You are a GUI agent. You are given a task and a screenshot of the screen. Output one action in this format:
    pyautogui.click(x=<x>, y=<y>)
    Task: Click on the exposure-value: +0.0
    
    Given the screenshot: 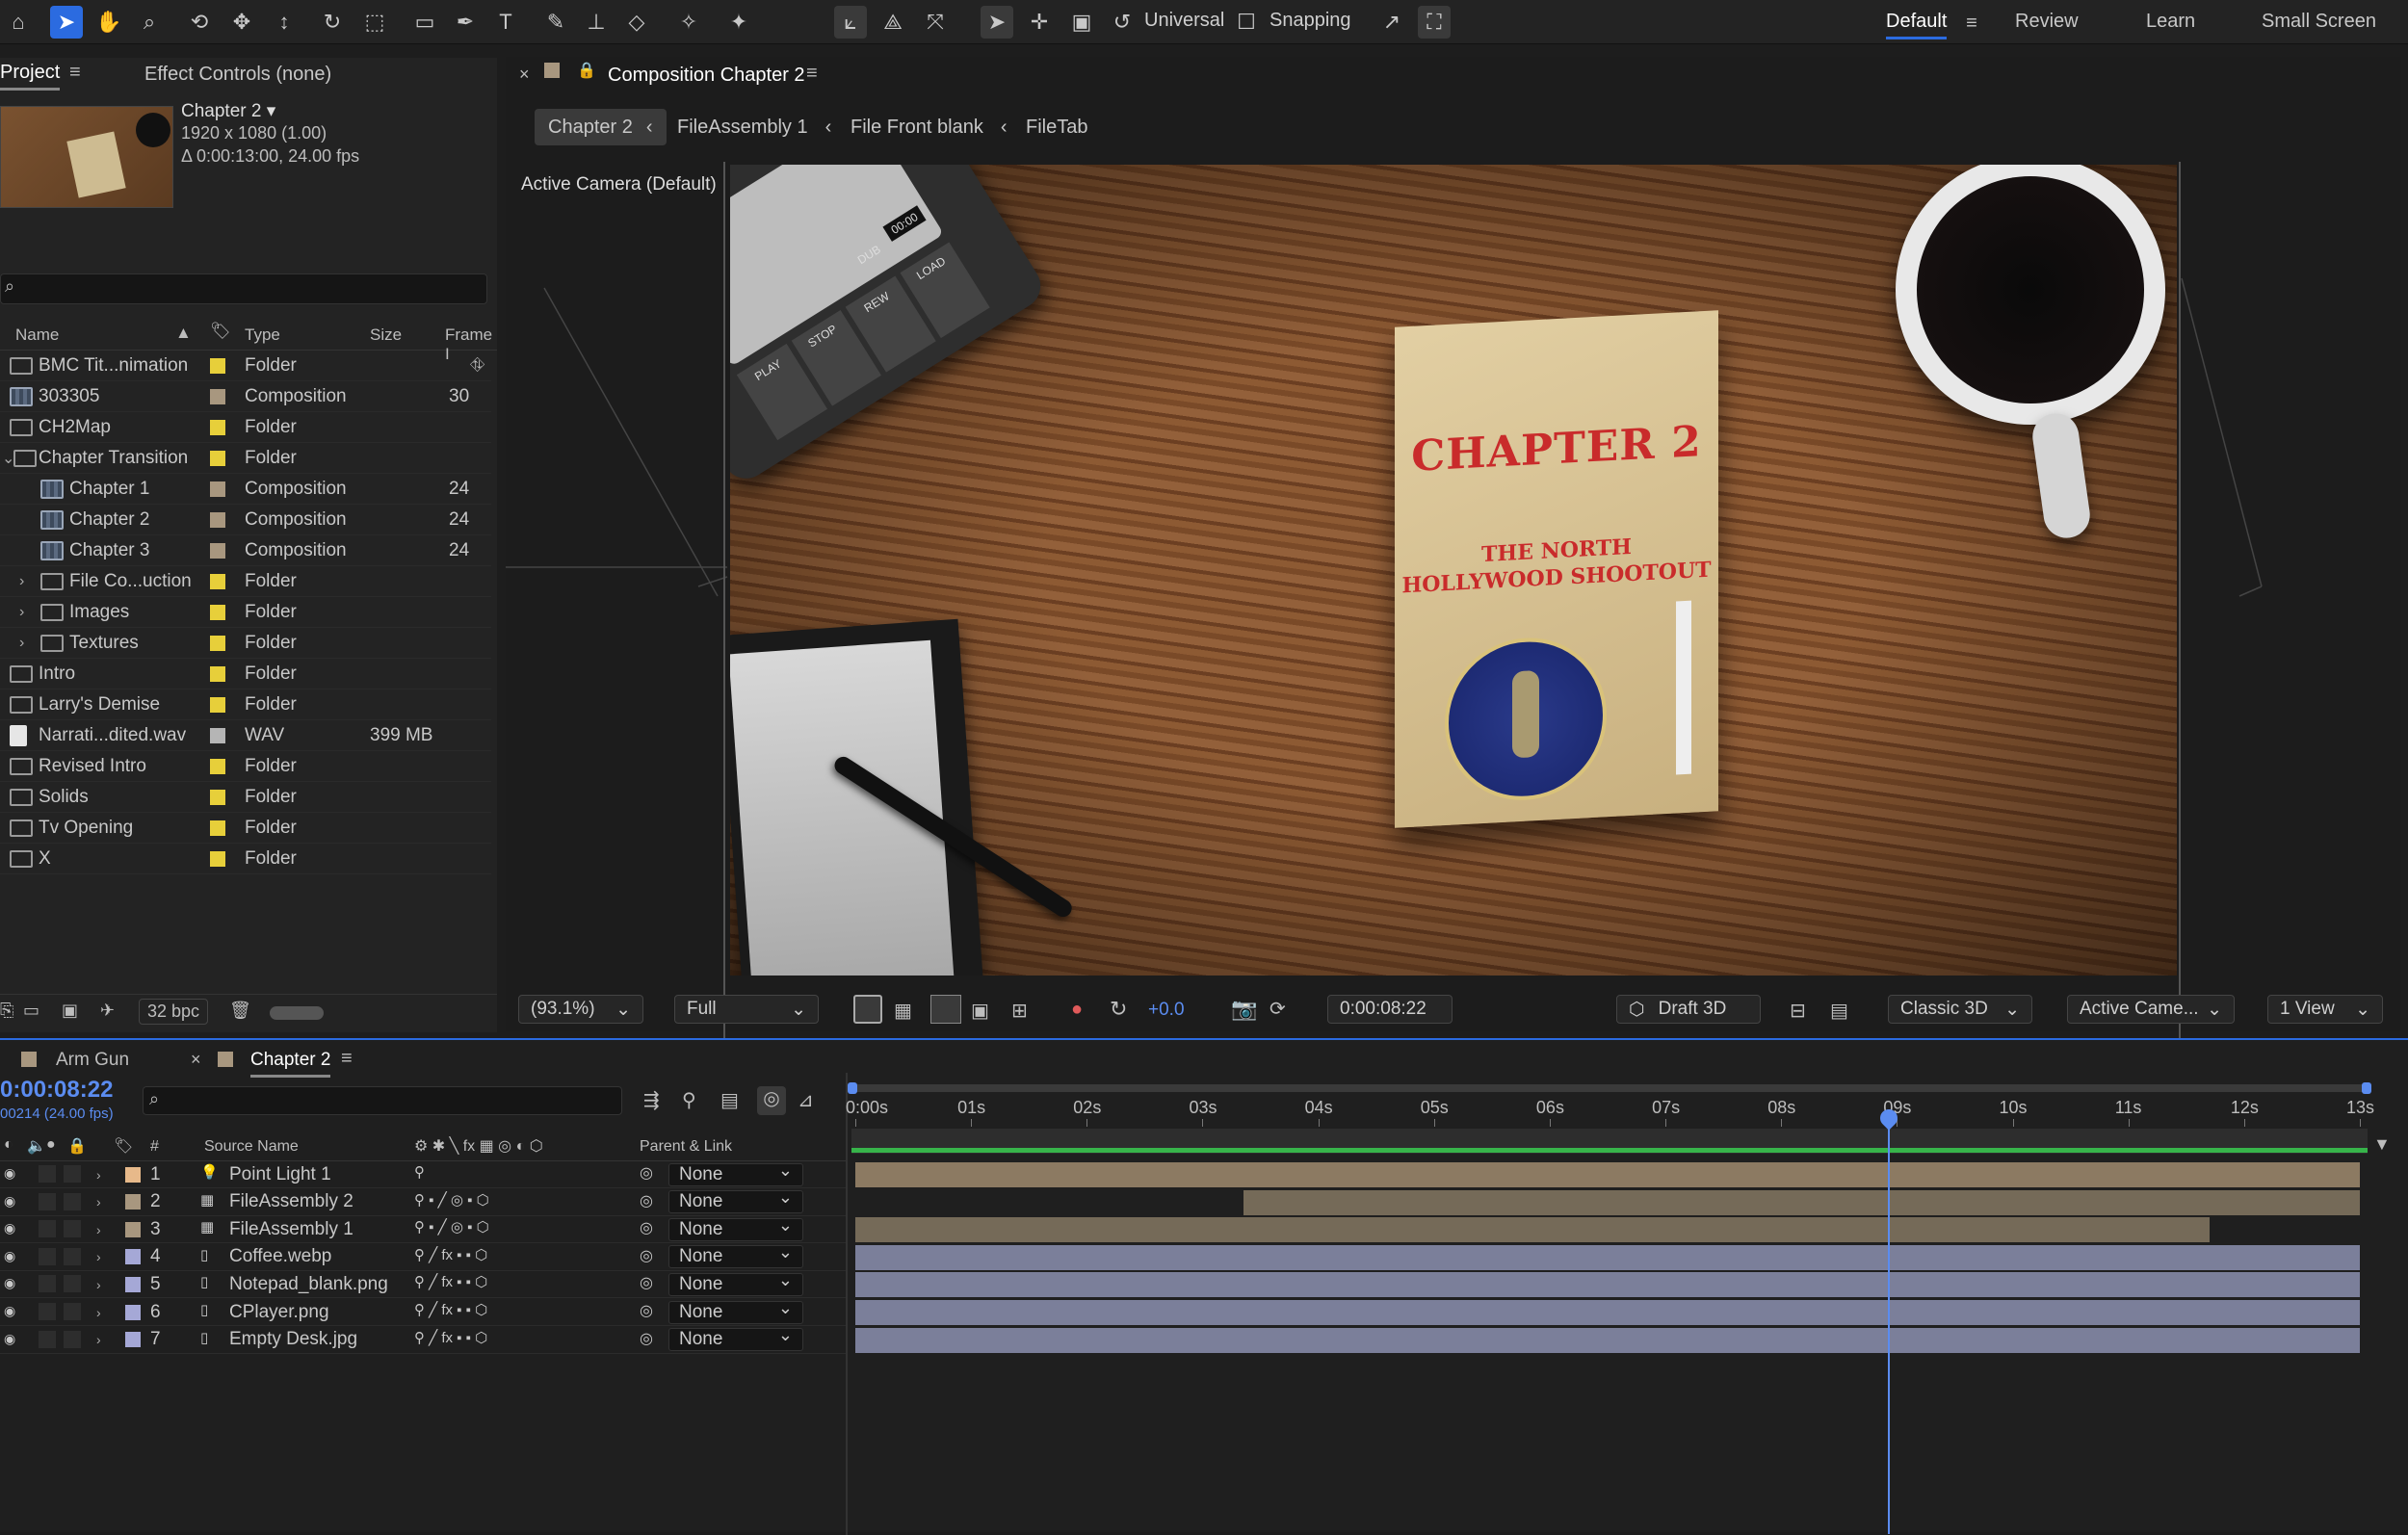 What is the action you would take?
    pyautogui.click(x=1166, y=1010)
    